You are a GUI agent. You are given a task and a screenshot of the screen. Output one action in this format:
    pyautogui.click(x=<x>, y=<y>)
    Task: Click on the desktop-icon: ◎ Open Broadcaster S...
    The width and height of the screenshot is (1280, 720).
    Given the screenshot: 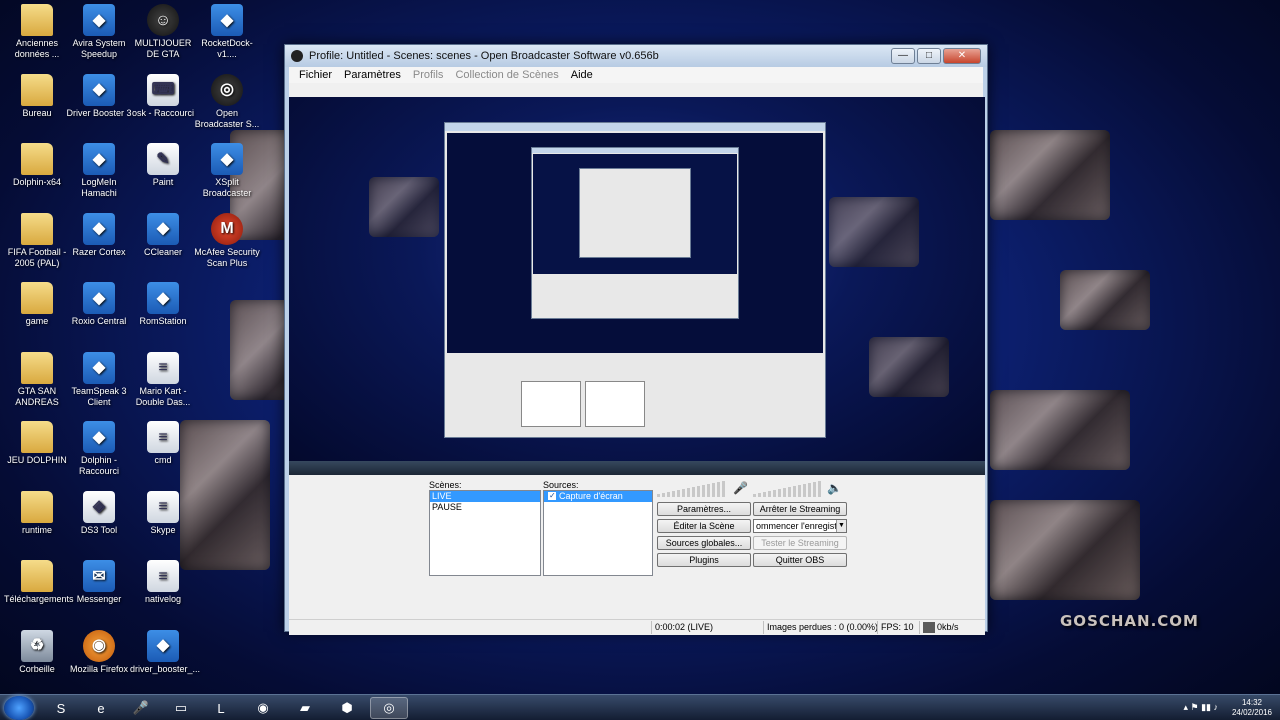 What is the action you would take?
    pyautogui.click(x=227, y=101)
    